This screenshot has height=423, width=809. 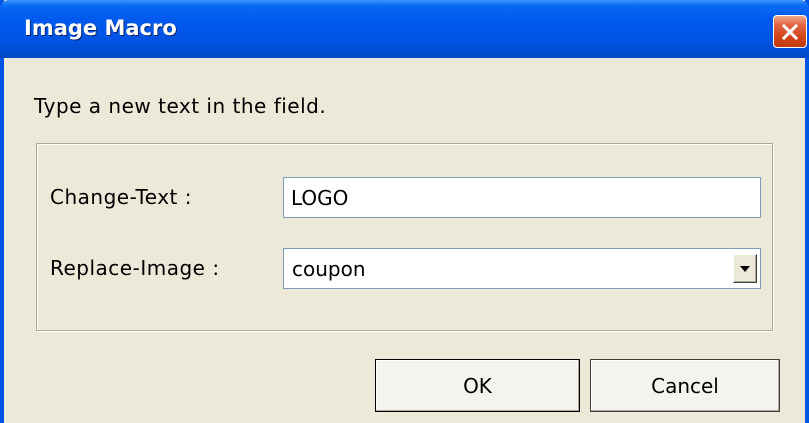 What do you see at coordinates (329, 269) in the screenshot?
I see `replace-image-selected-value: coupon` at bounding box center [329, 269].